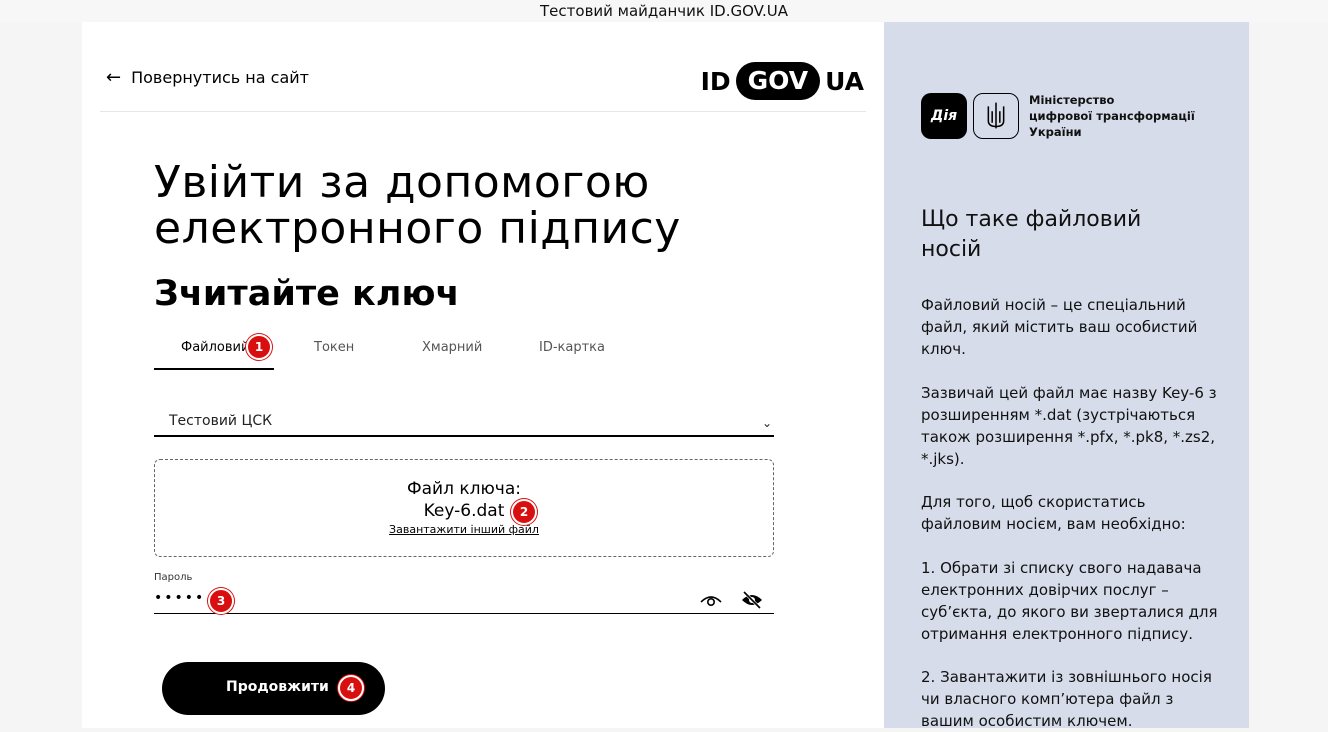 This screenshot has height=732, width=1328. Describe the element at coordinates (1071, 235) in the screenshot. I see `sidebar-heading: Що таке файловий носій` at that location.